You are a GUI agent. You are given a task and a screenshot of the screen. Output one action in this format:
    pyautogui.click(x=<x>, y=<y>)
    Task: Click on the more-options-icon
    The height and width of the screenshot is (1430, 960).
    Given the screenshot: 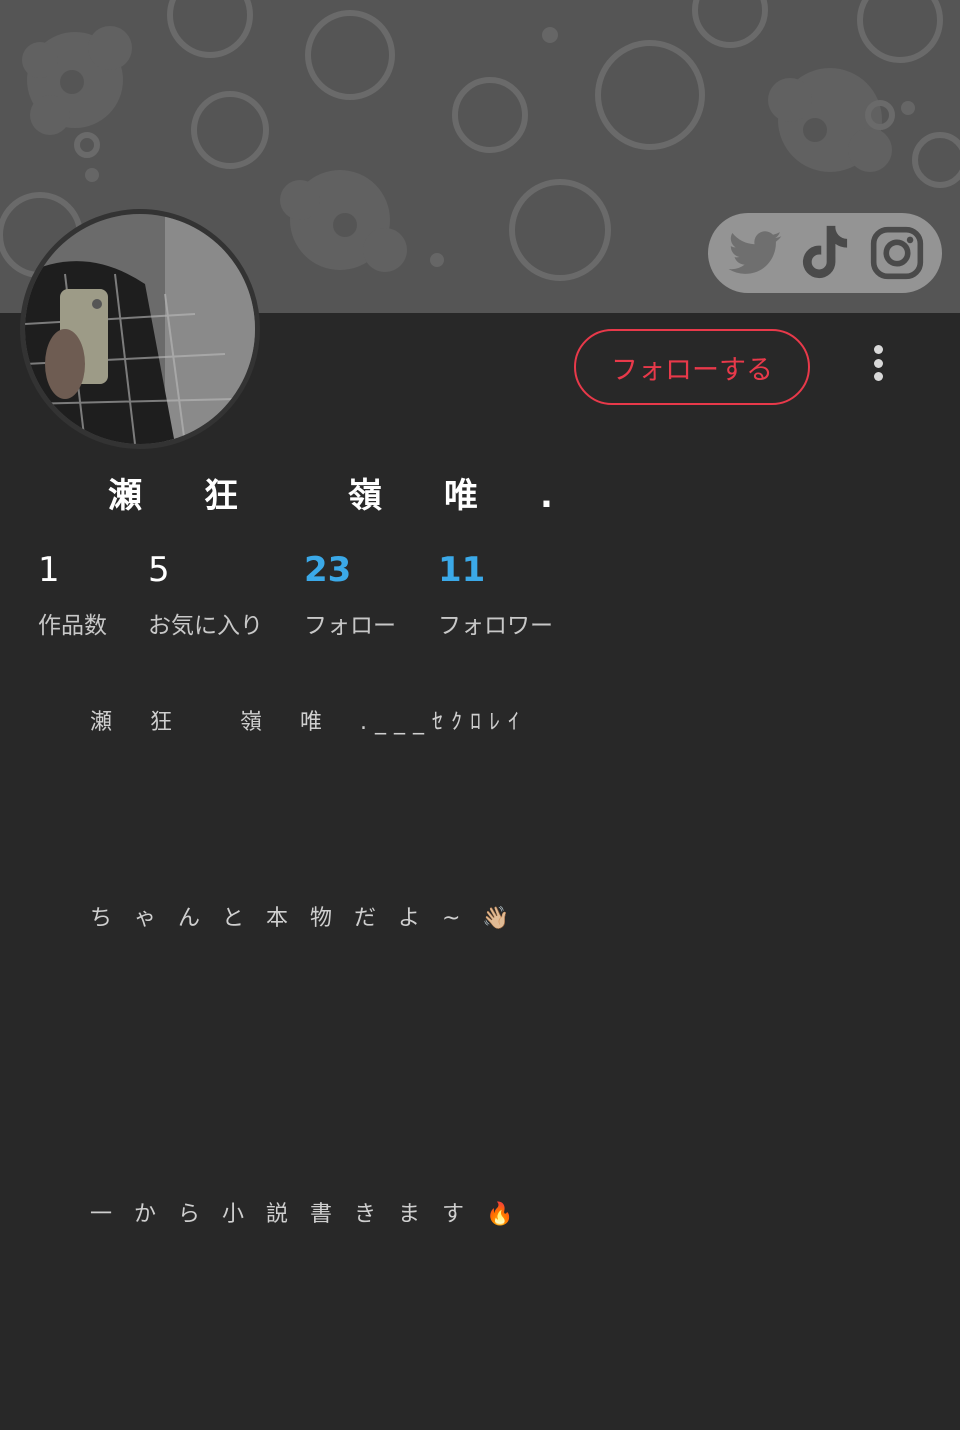 What is the action you would take?
    pyautogui.click(x=878, y=363)
    